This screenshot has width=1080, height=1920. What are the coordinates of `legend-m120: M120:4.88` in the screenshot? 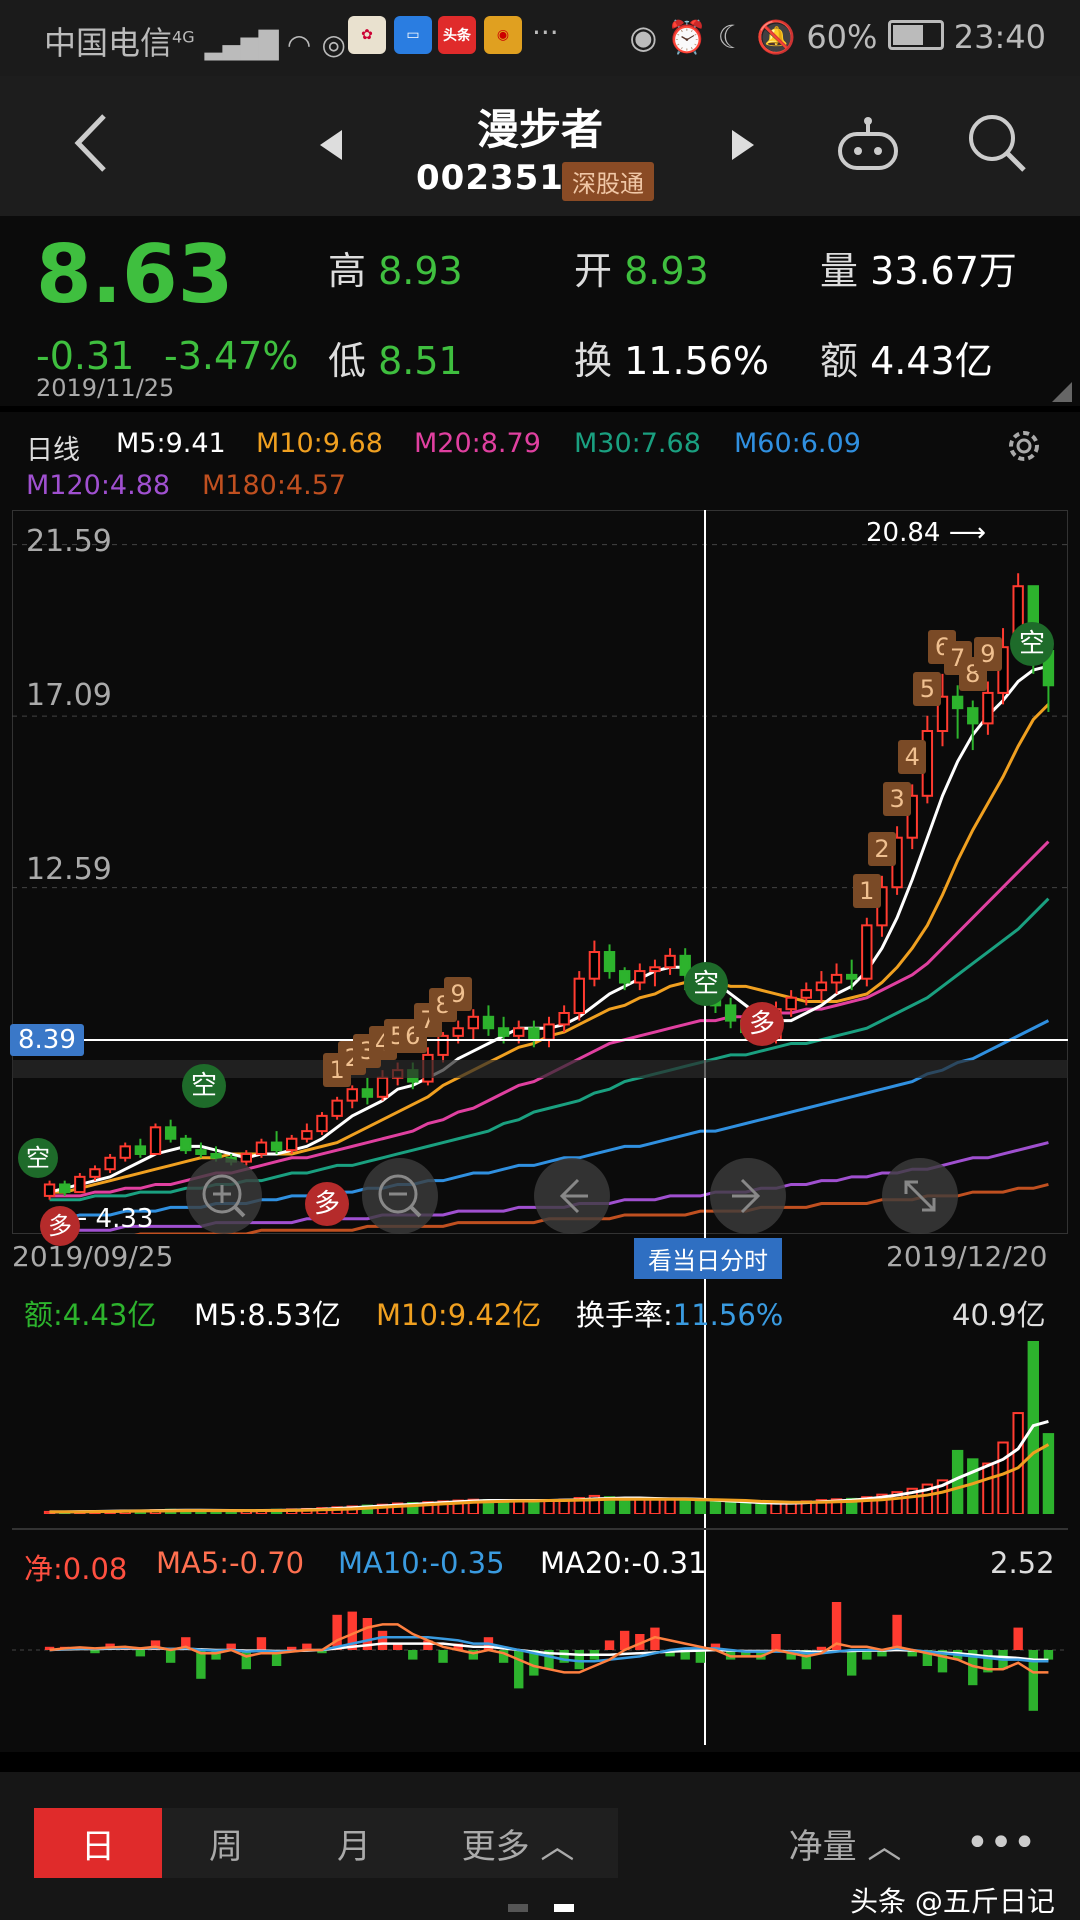 It's located at (98, 485).